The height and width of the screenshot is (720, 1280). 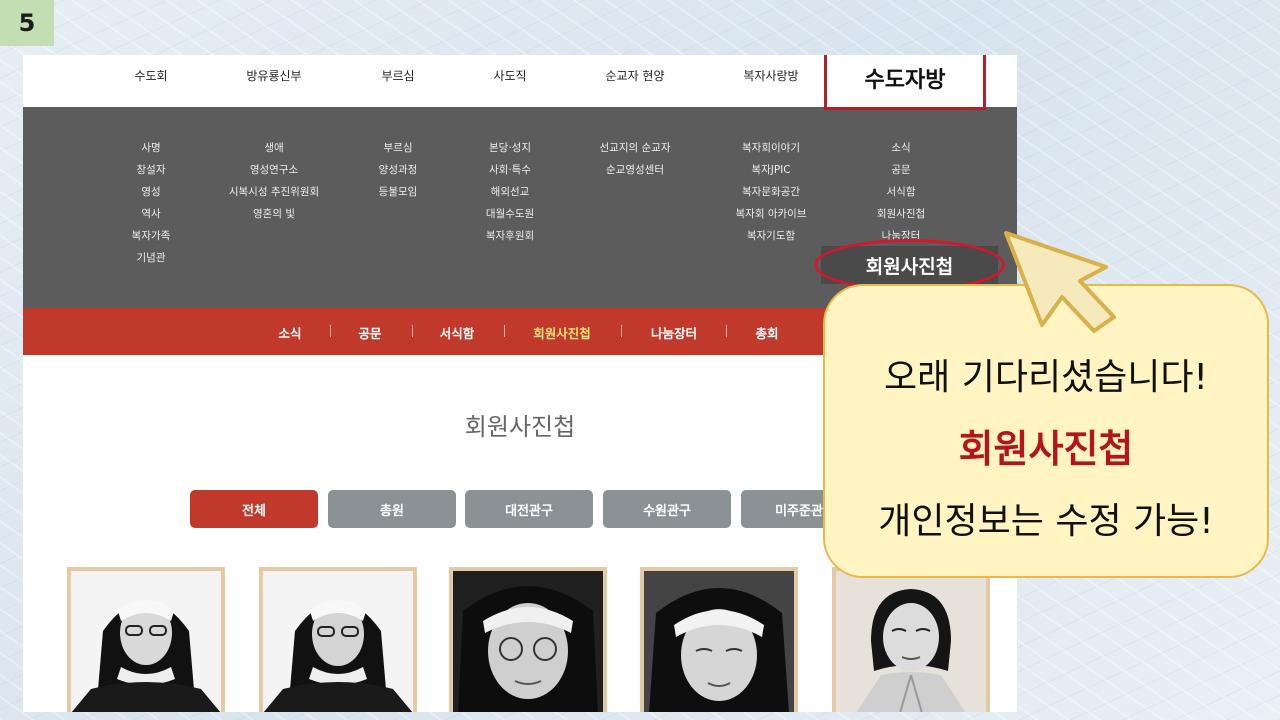 What do you see at coordinates (901, 214) in the screenshot?
I see `mega-link: 회원사진첩` at bounding box center [901, 214].